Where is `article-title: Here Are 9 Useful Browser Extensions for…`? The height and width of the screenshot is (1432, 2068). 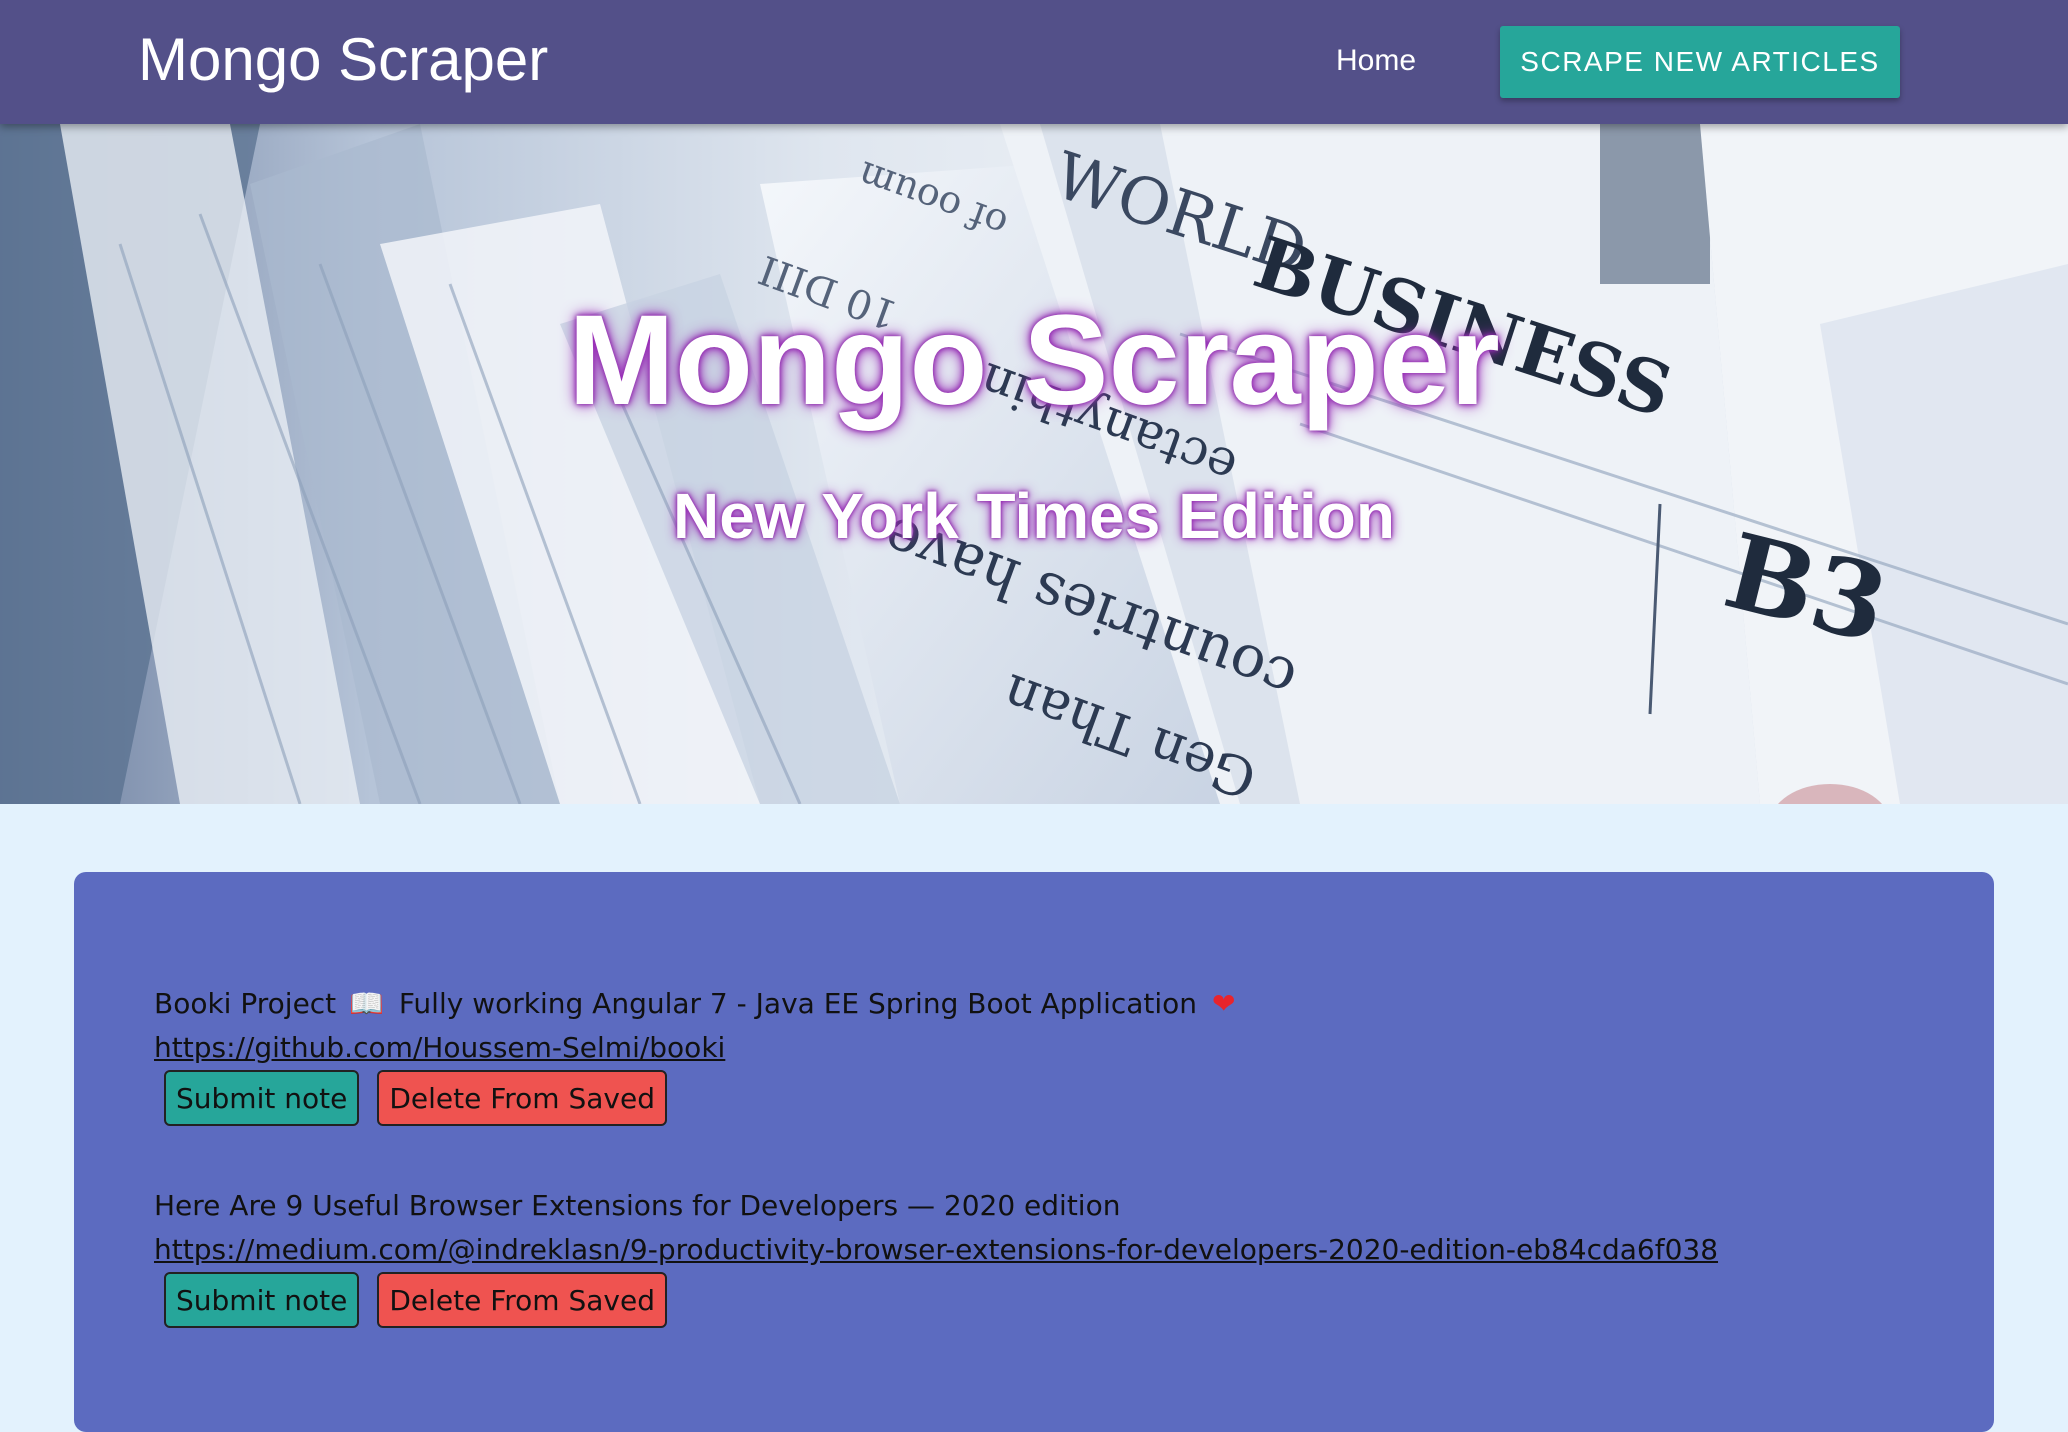 article-title: Here Are 9 Useful Browser Extensions for… is located at coordinates (637, 1205).